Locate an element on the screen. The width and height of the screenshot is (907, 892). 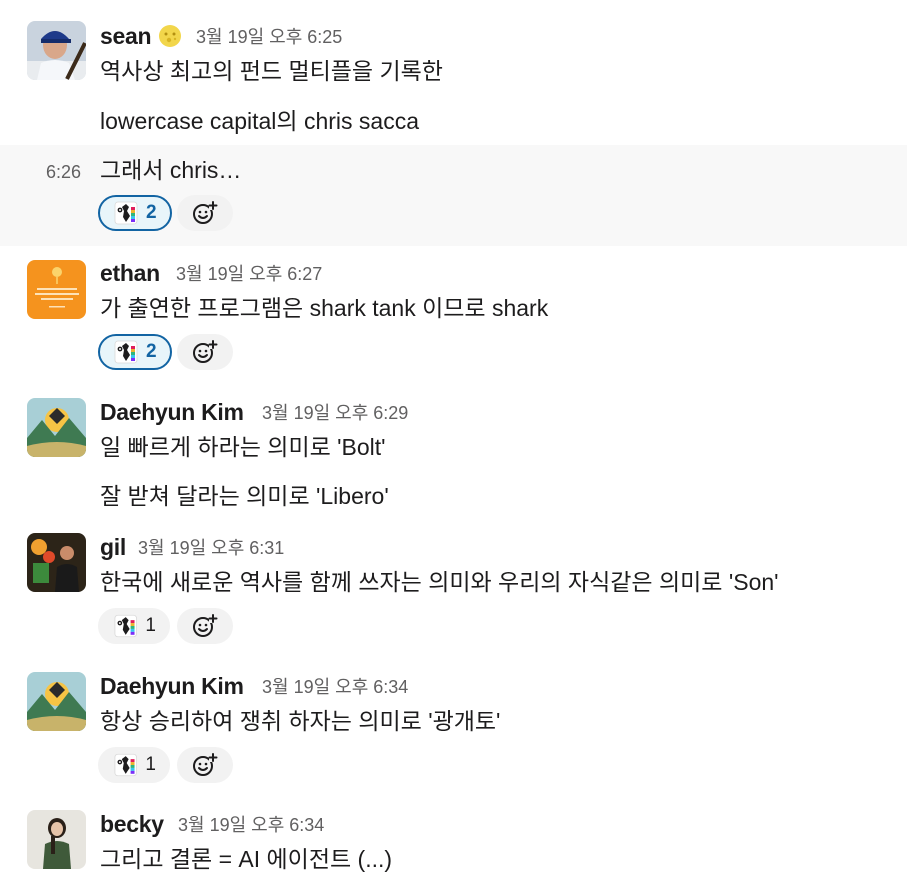
message-timestamp: 3월 19일 오후 6:29 is located at coordinates (335, 413).